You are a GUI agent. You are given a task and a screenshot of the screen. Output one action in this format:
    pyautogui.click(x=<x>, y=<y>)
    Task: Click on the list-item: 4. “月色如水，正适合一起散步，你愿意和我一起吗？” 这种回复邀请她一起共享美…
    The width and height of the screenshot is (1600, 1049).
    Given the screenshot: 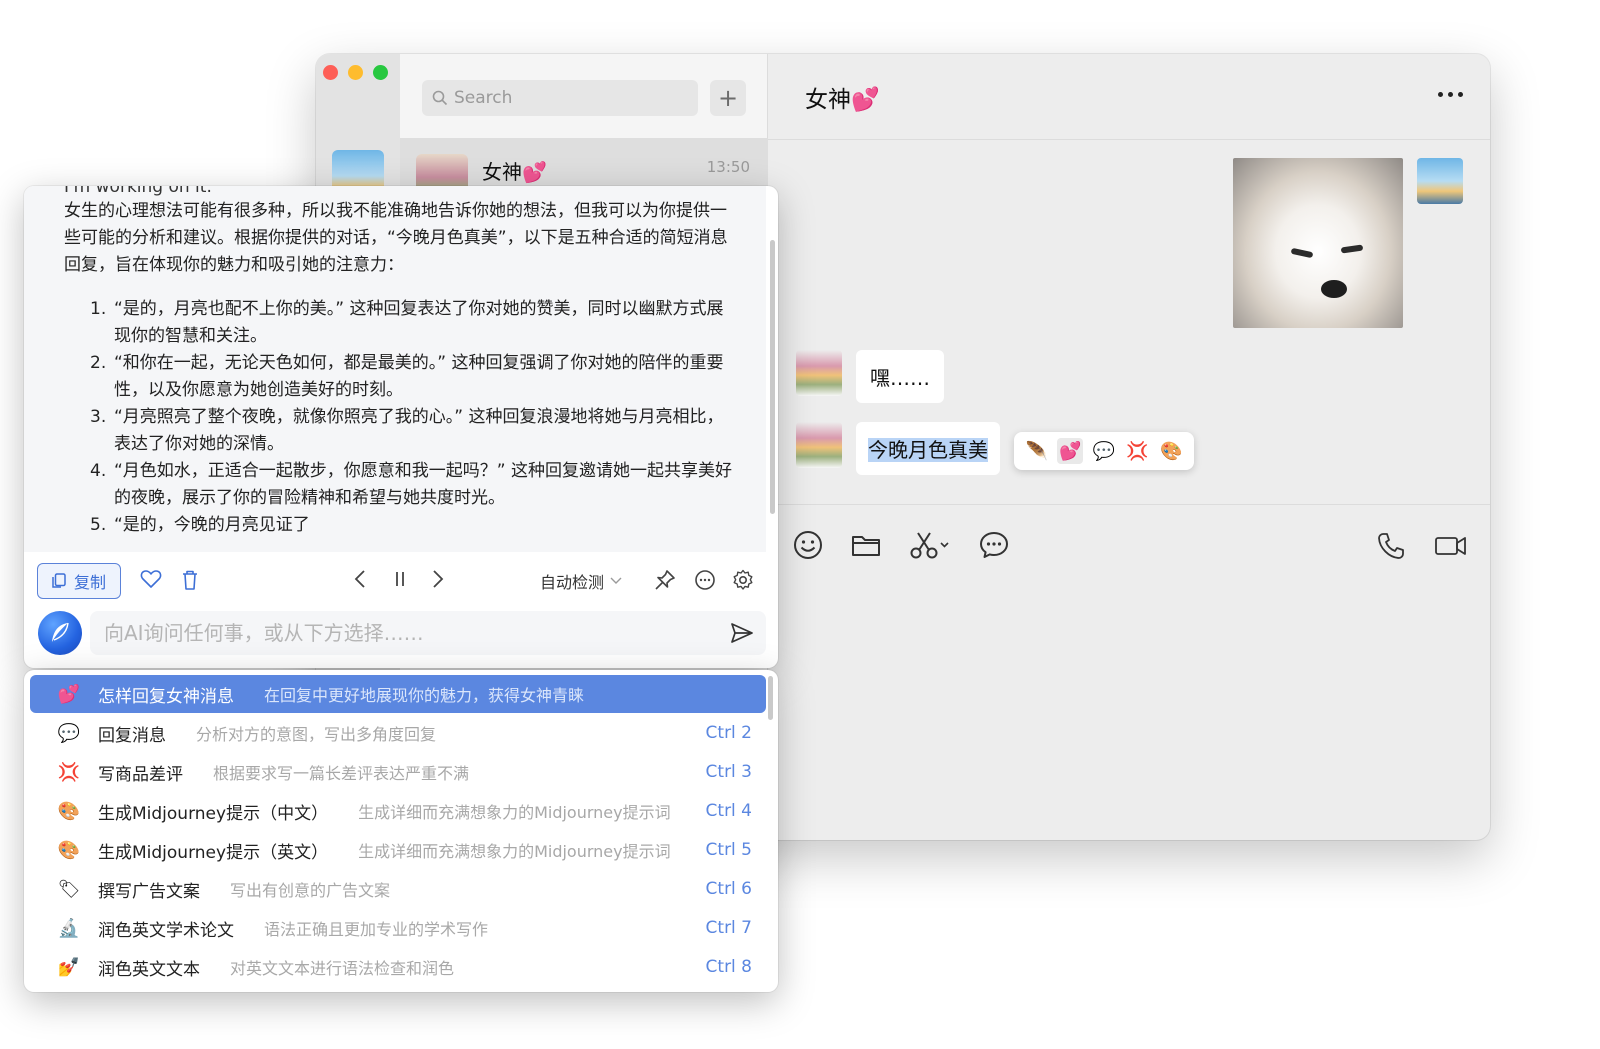 What is the action you would take?
    pyautogui.click(x=413, y=485)
    